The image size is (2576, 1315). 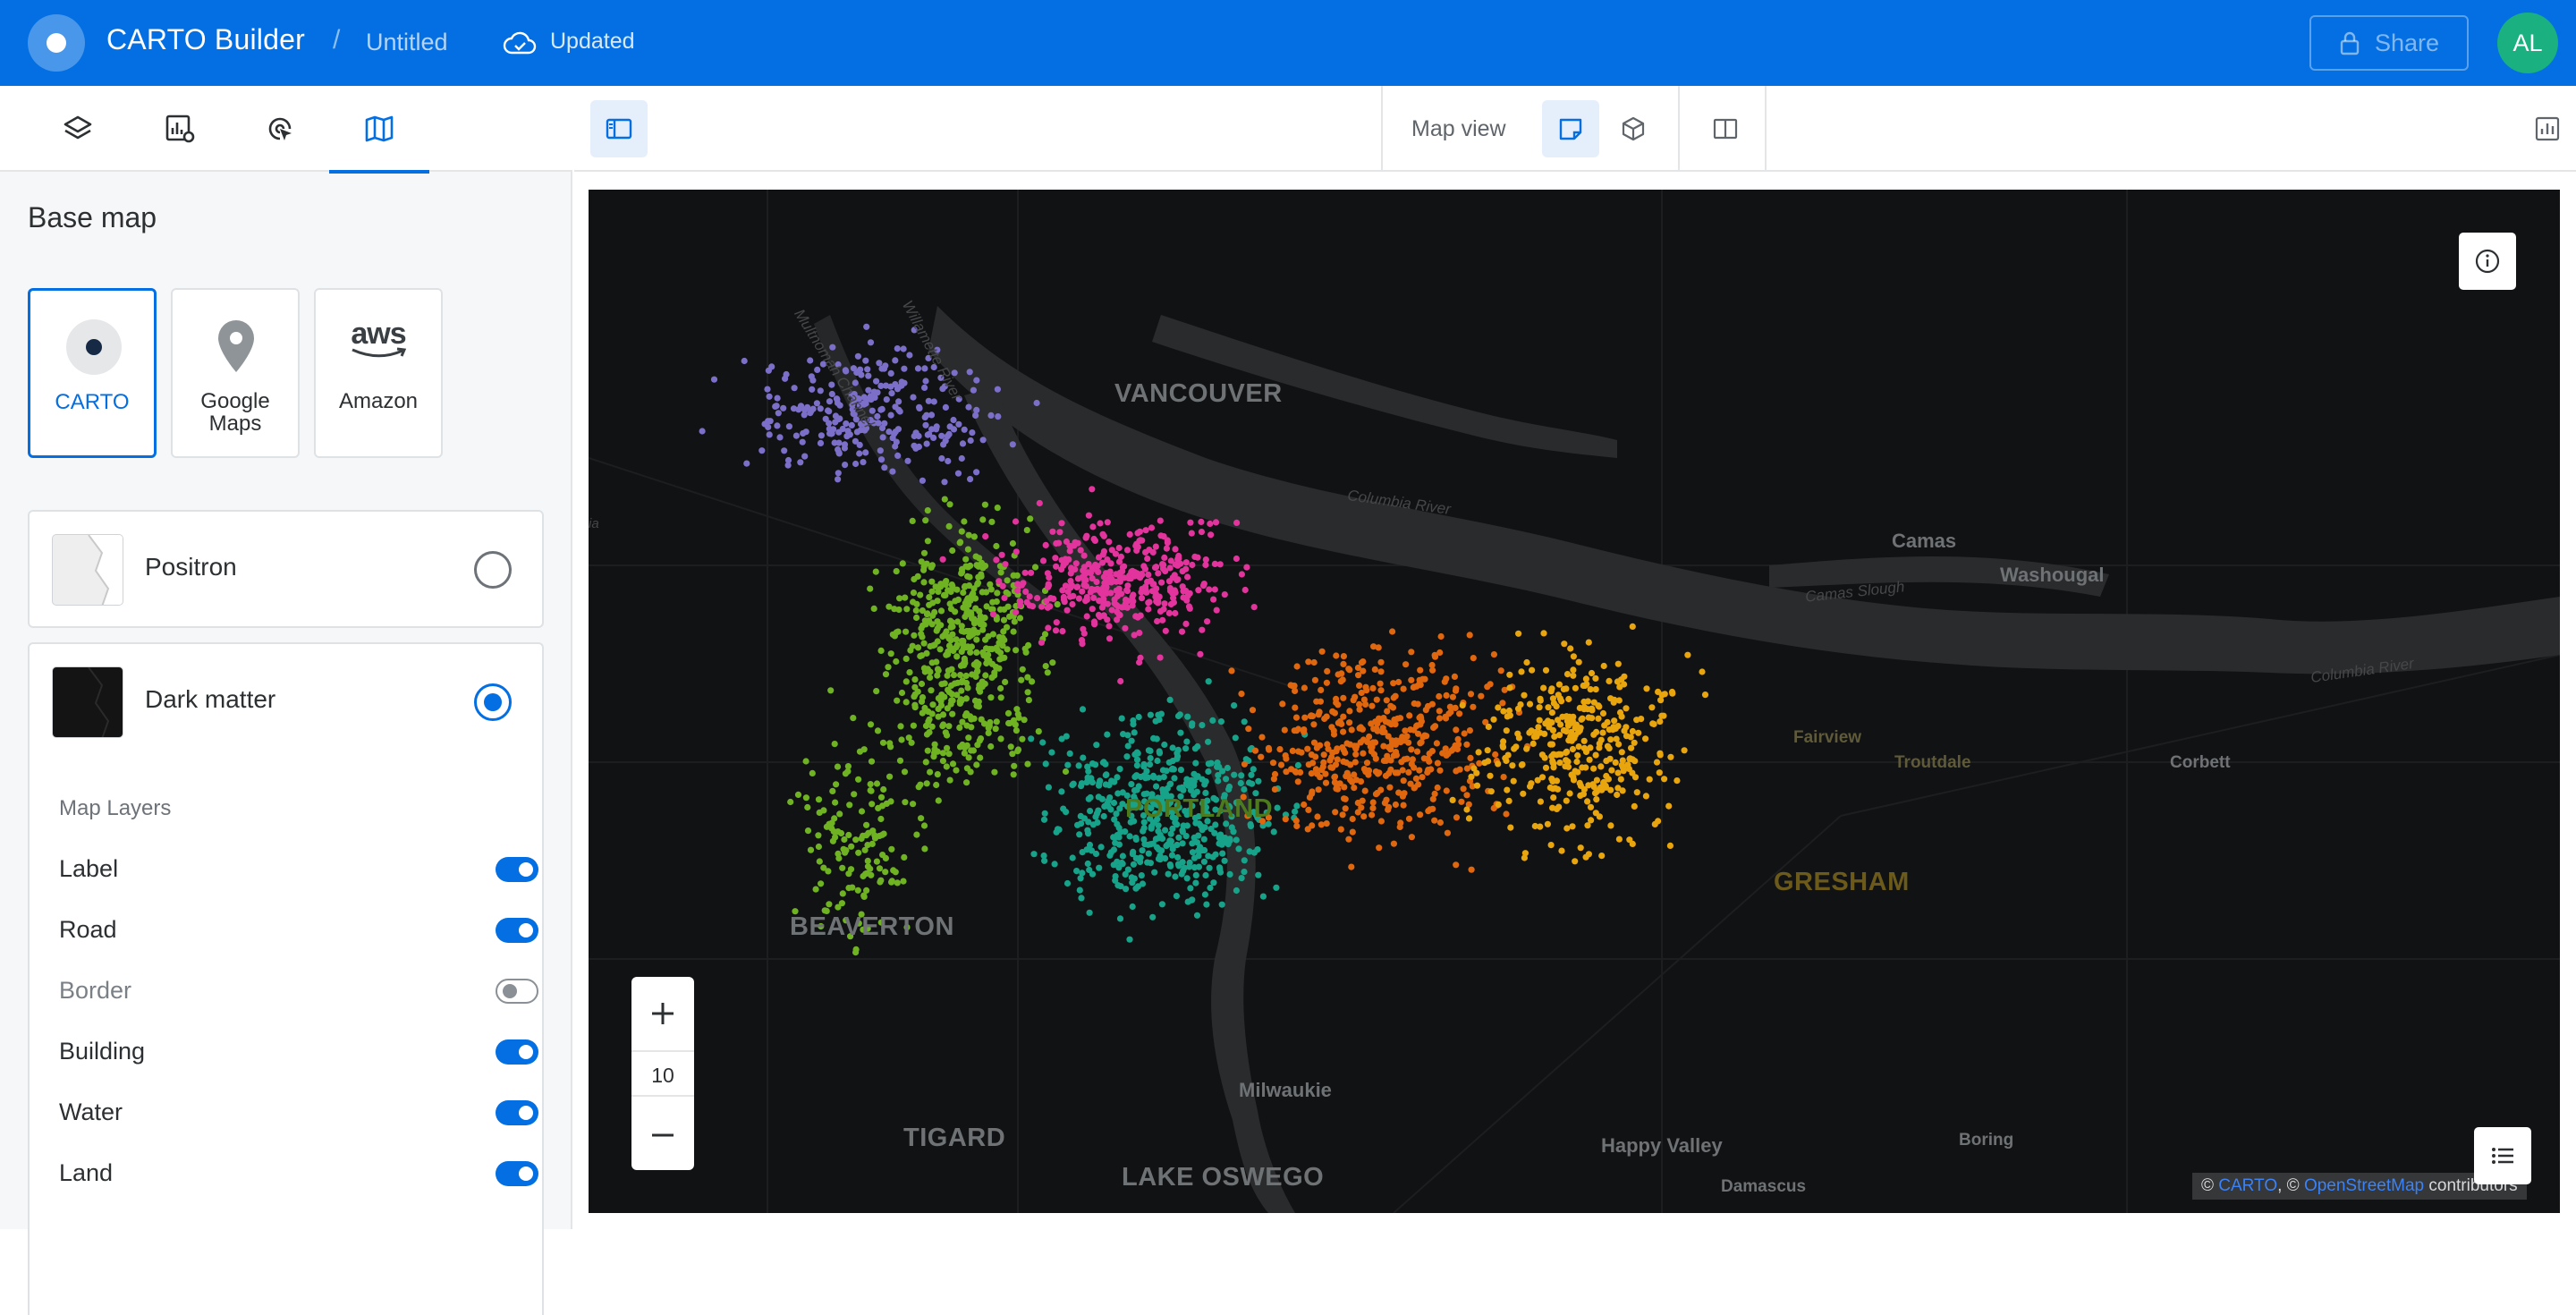 I want to click on map-info-button, so click(x=2487, y=261).